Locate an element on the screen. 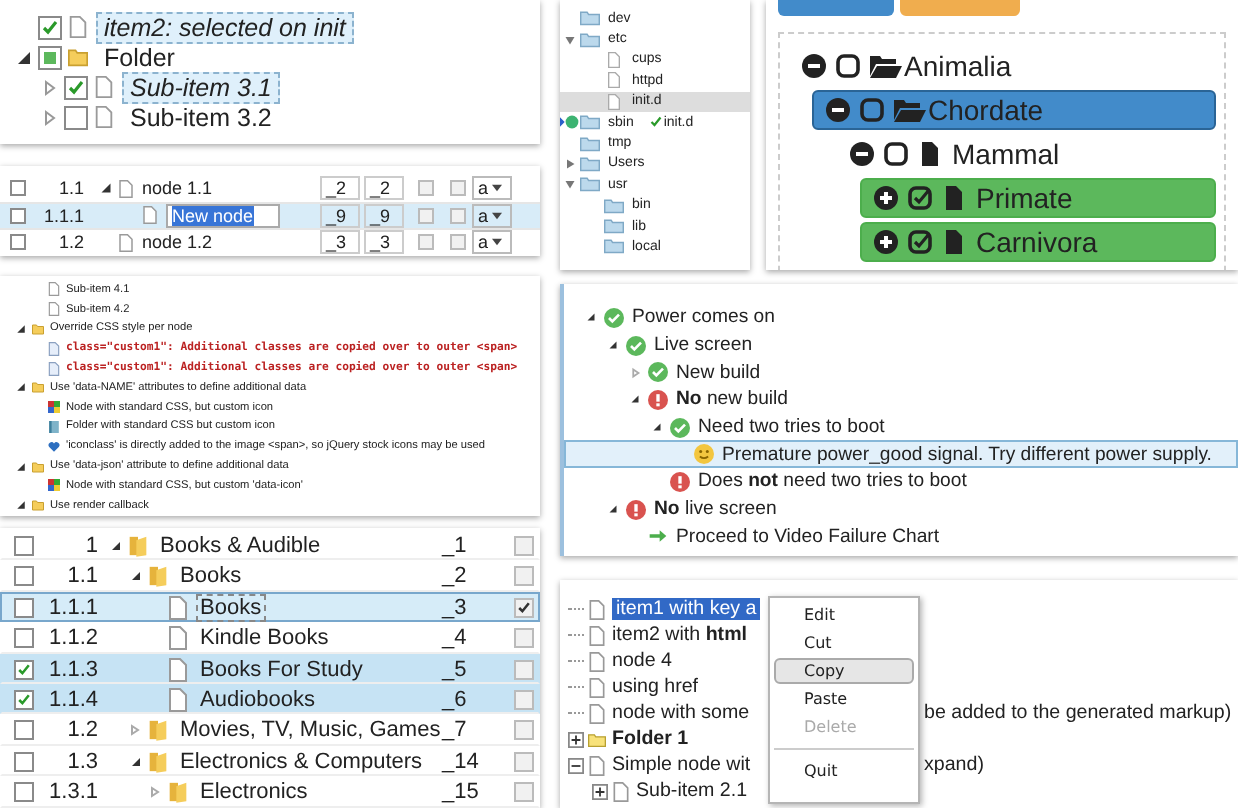  node-label: Folder is located at coordinates (139, 57).